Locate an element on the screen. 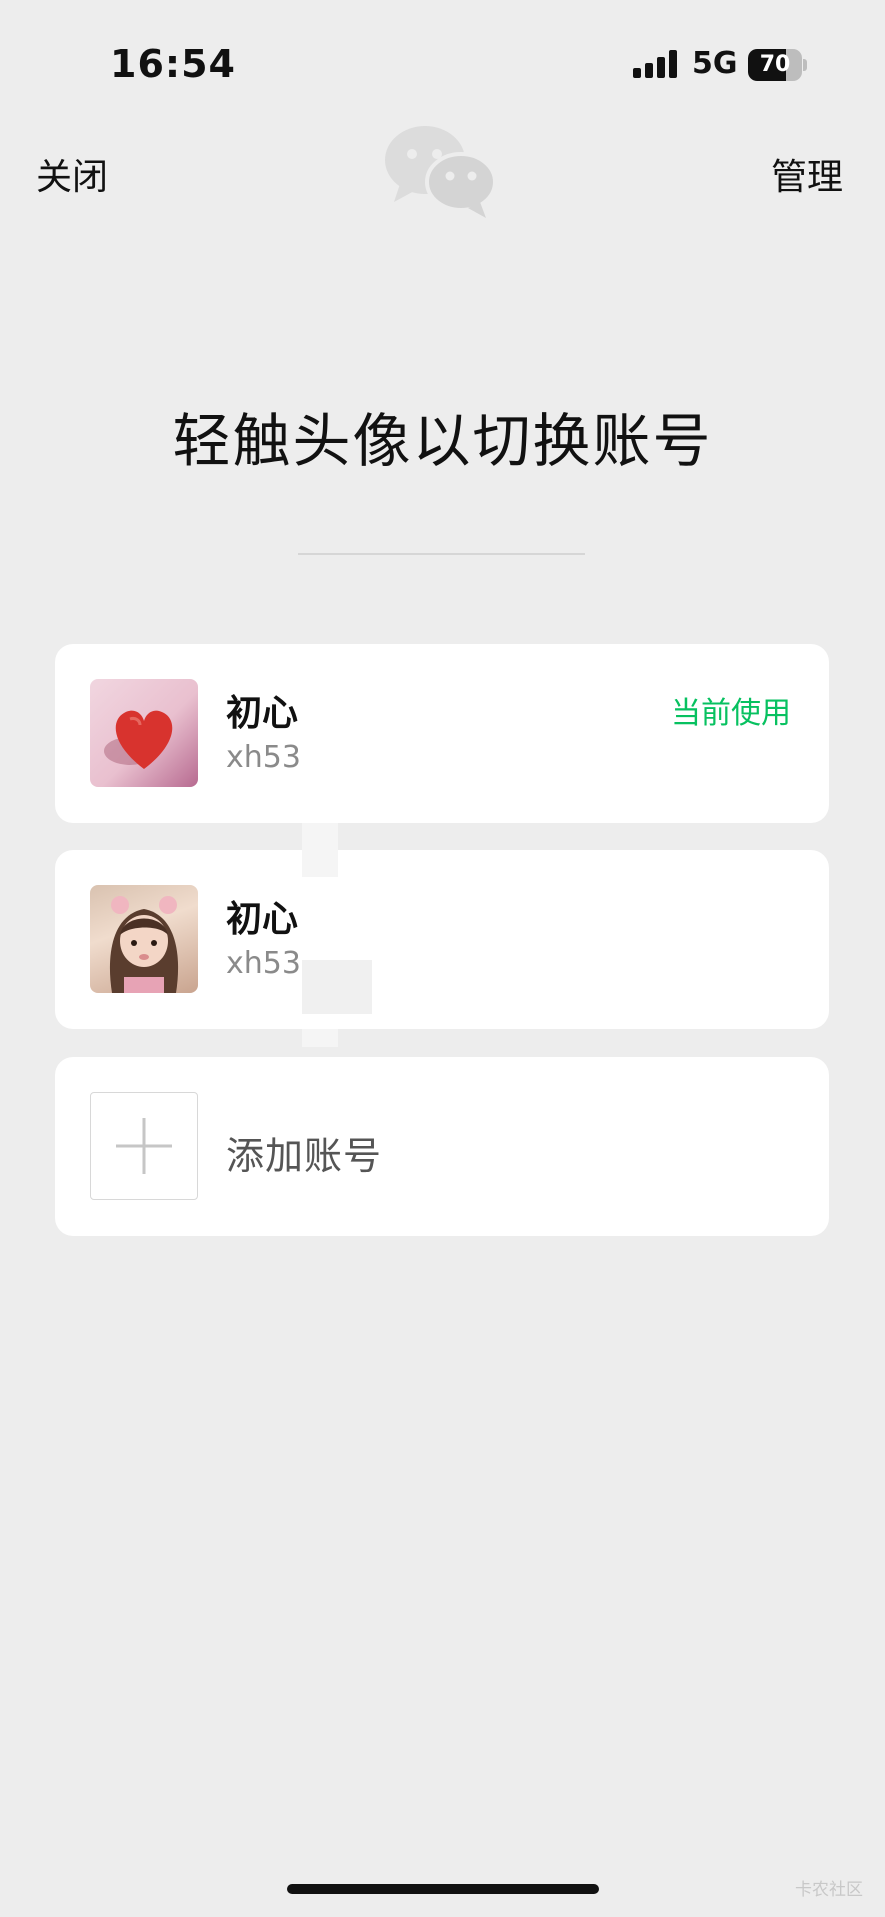  girl-photo-icon is located at coordinates (144, 944).